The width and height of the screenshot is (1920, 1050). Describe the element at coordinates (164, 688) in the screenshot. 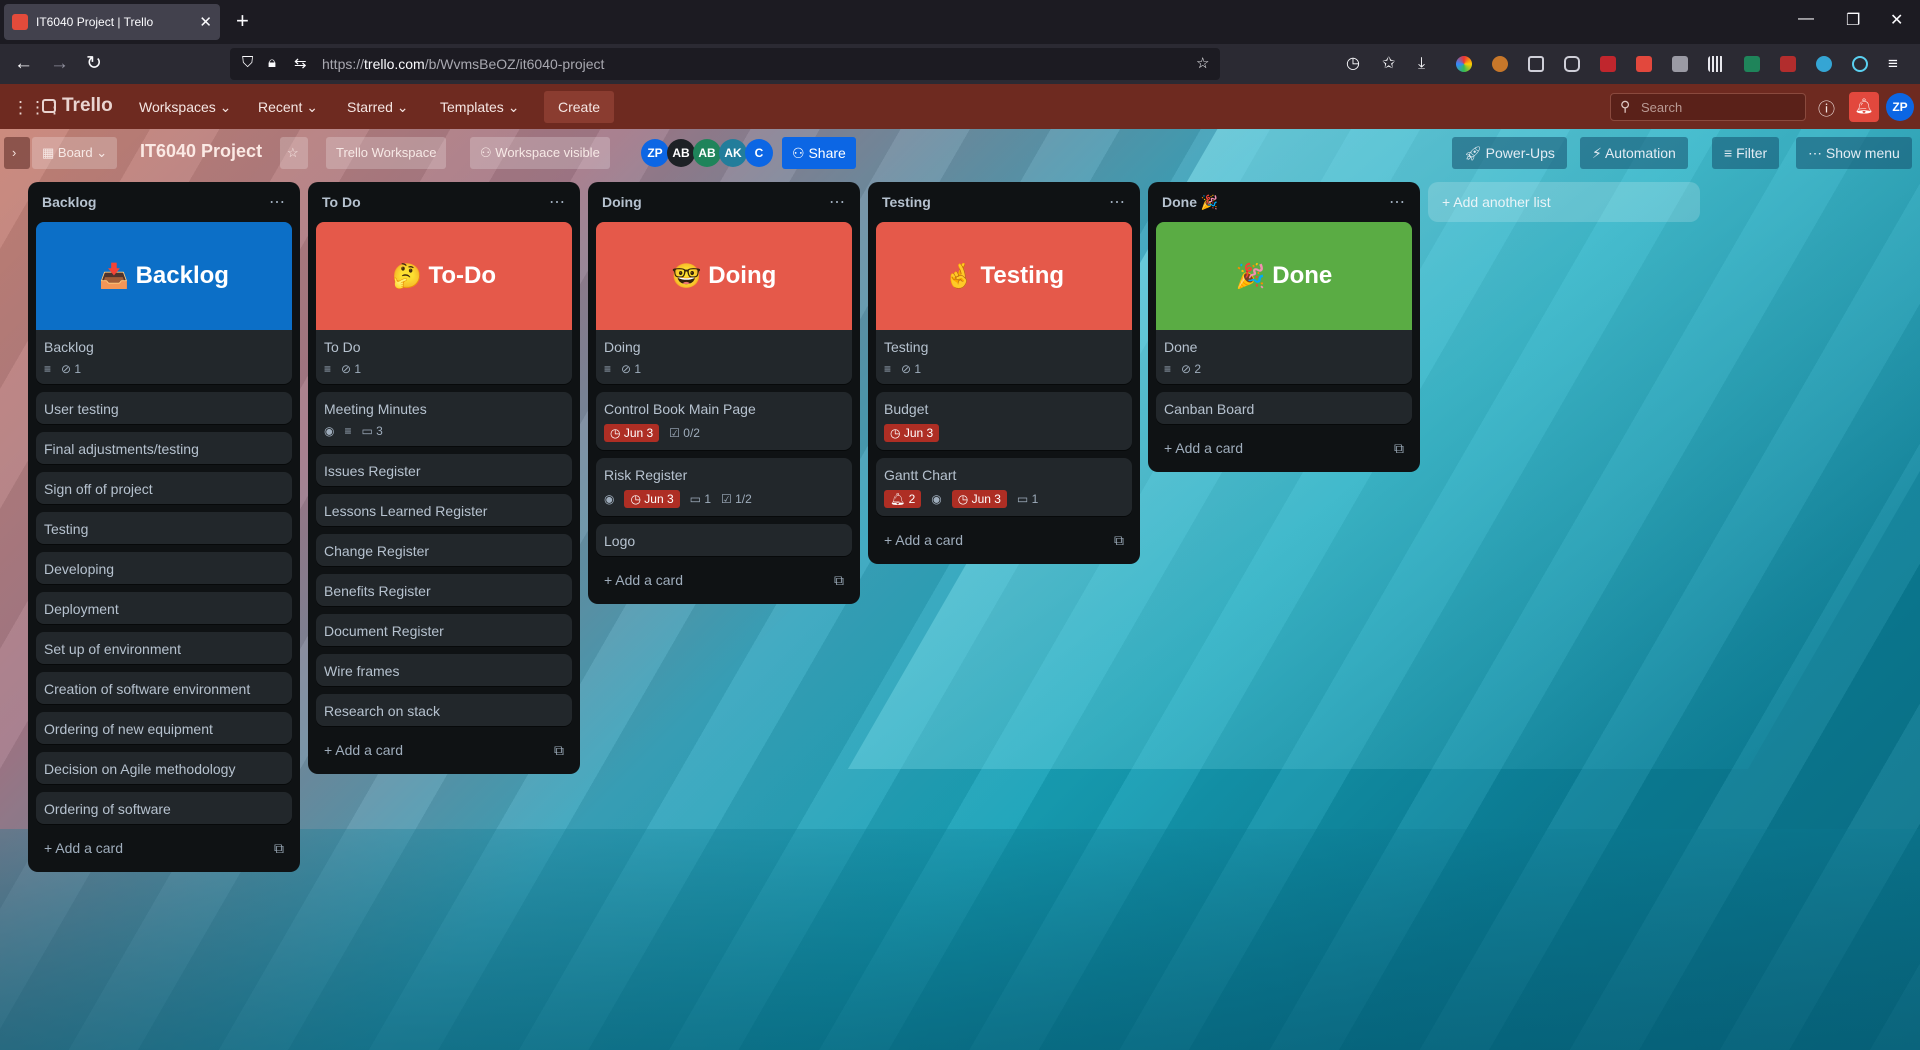

I see `card: Creation of software environment` at that location.